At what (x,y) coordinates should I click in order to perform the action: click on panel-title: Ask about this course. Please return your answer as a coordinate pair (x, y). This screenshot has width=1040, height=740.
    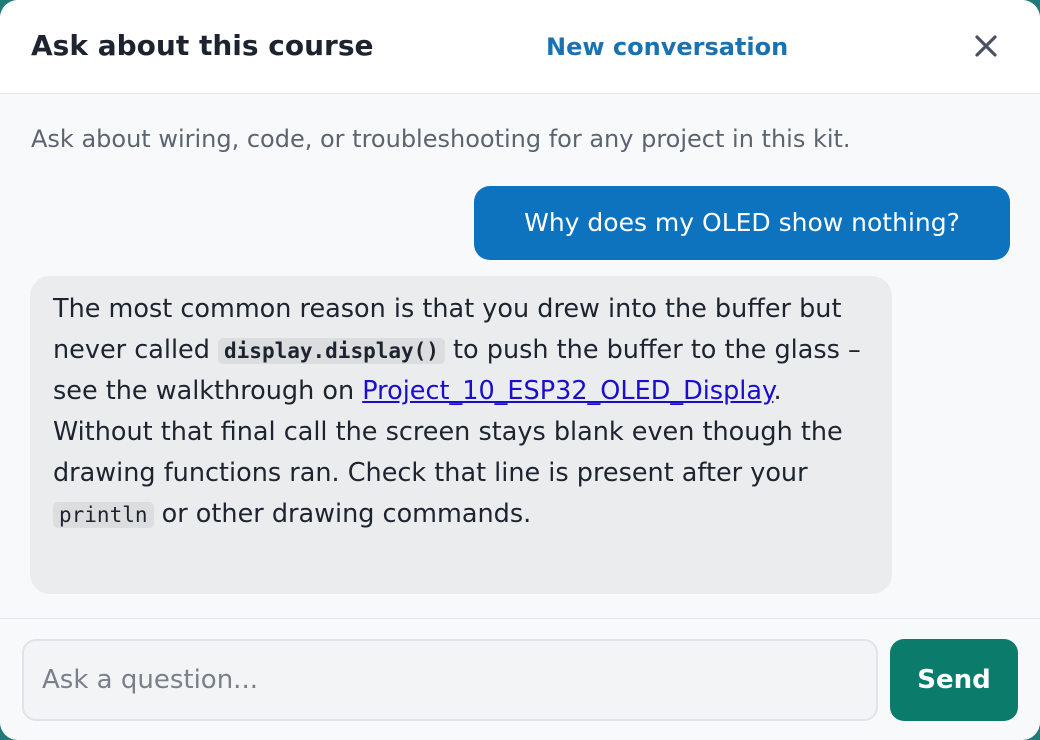
    Looking at the image, I should click on (202, 45).